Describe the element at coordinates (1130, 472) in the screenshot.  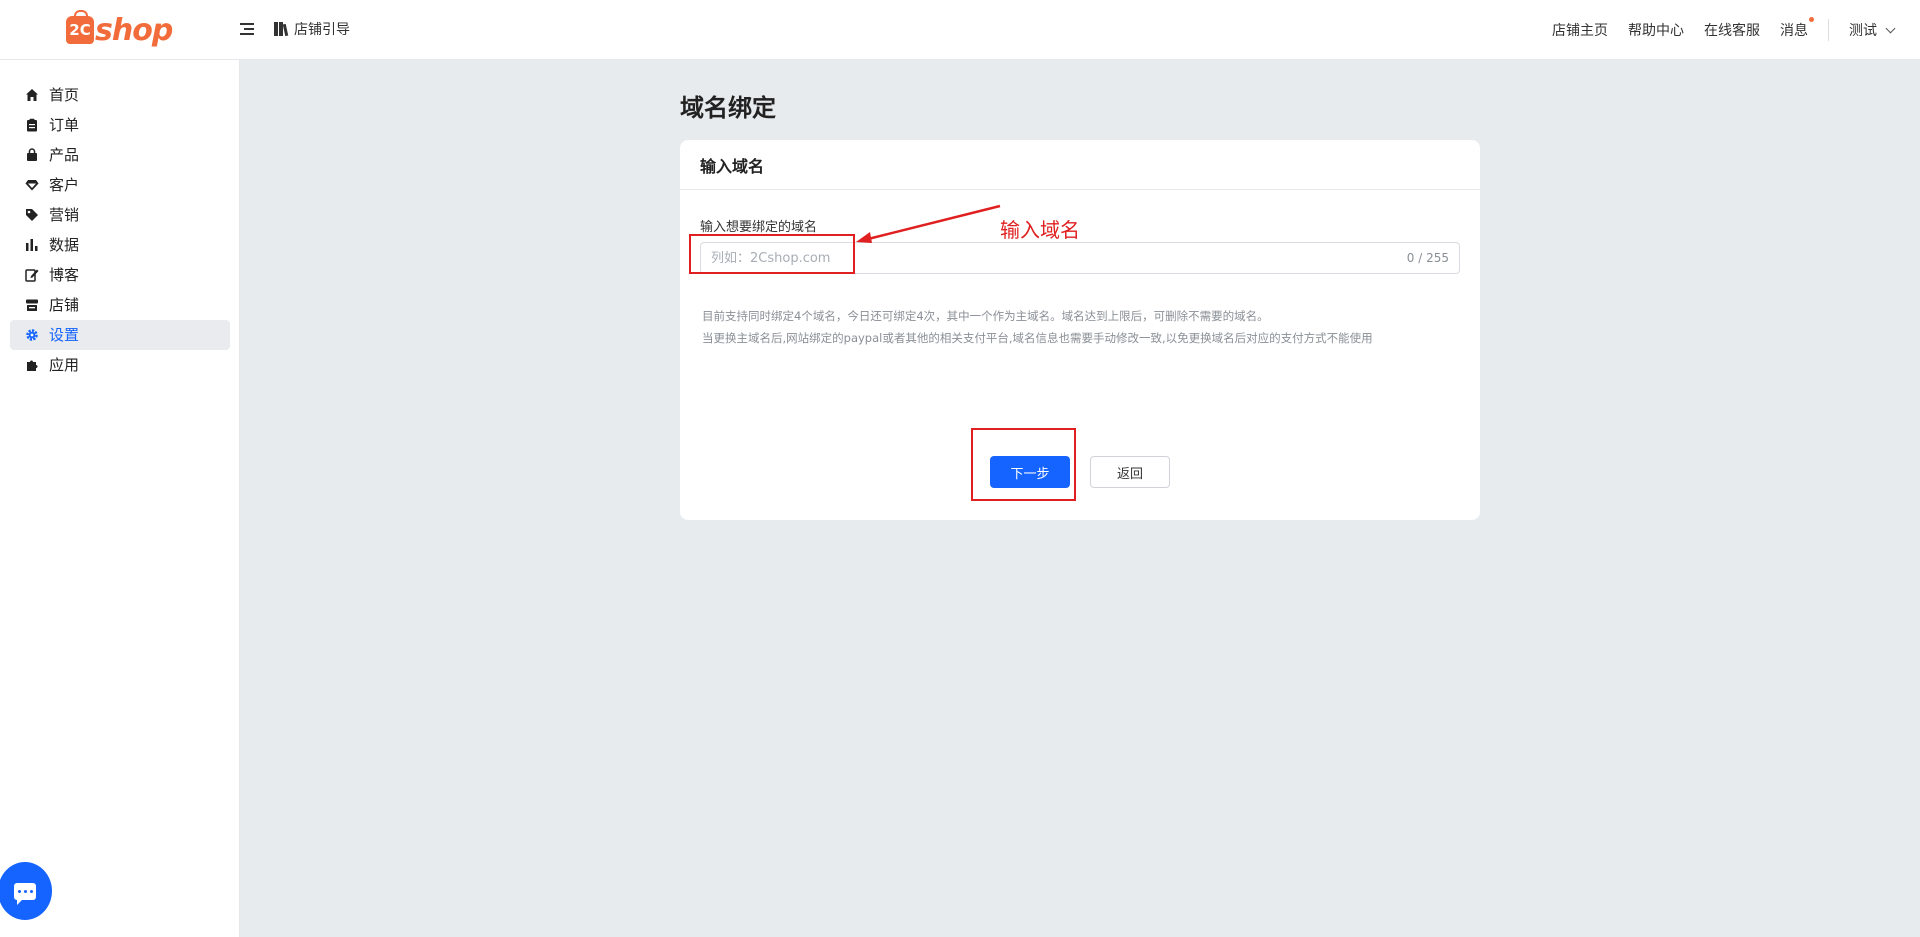
I see `back-button: 返回` at that location.